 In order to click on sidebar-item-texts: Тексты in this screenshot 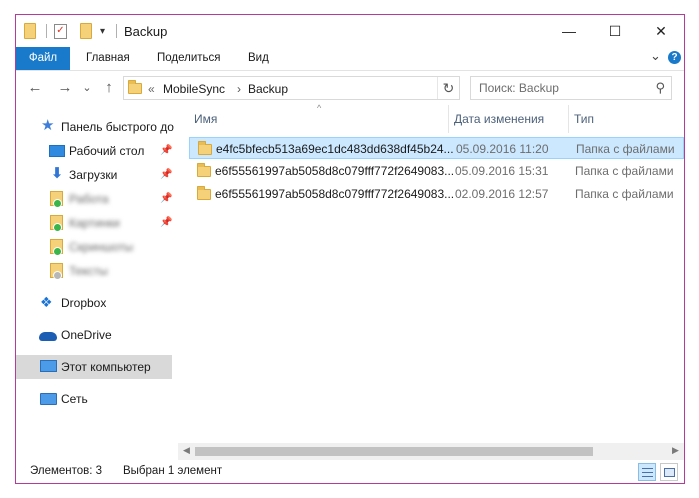, I will do `click(96, 271)`.